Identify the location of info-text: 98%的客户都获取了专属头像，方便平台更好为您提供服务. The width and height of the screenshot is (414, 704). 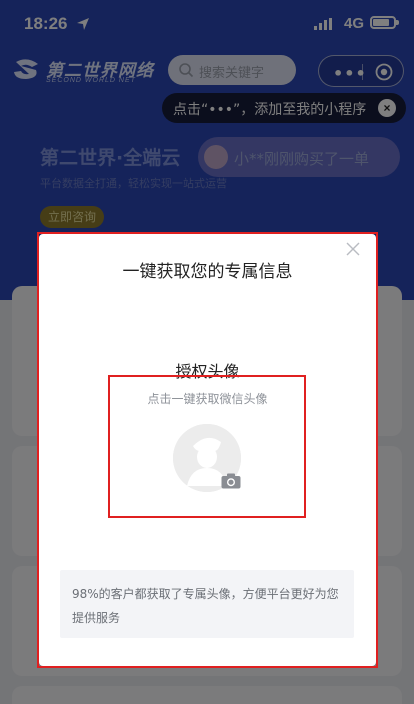
(205, 606).